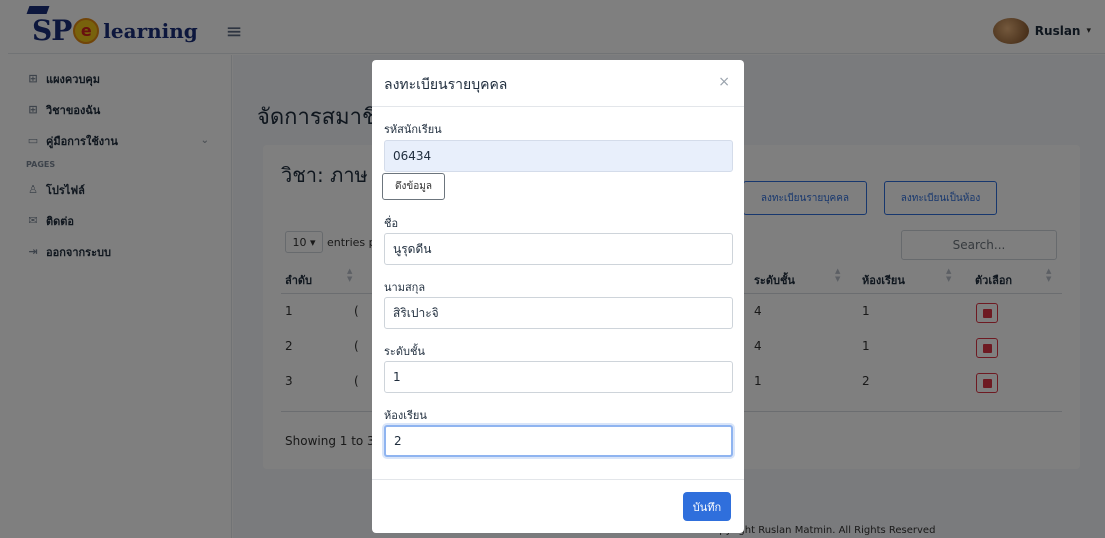 This screenshot has width=1105, height=538. I want to click on last-name-label: นามสกุล, so click(405, 287).